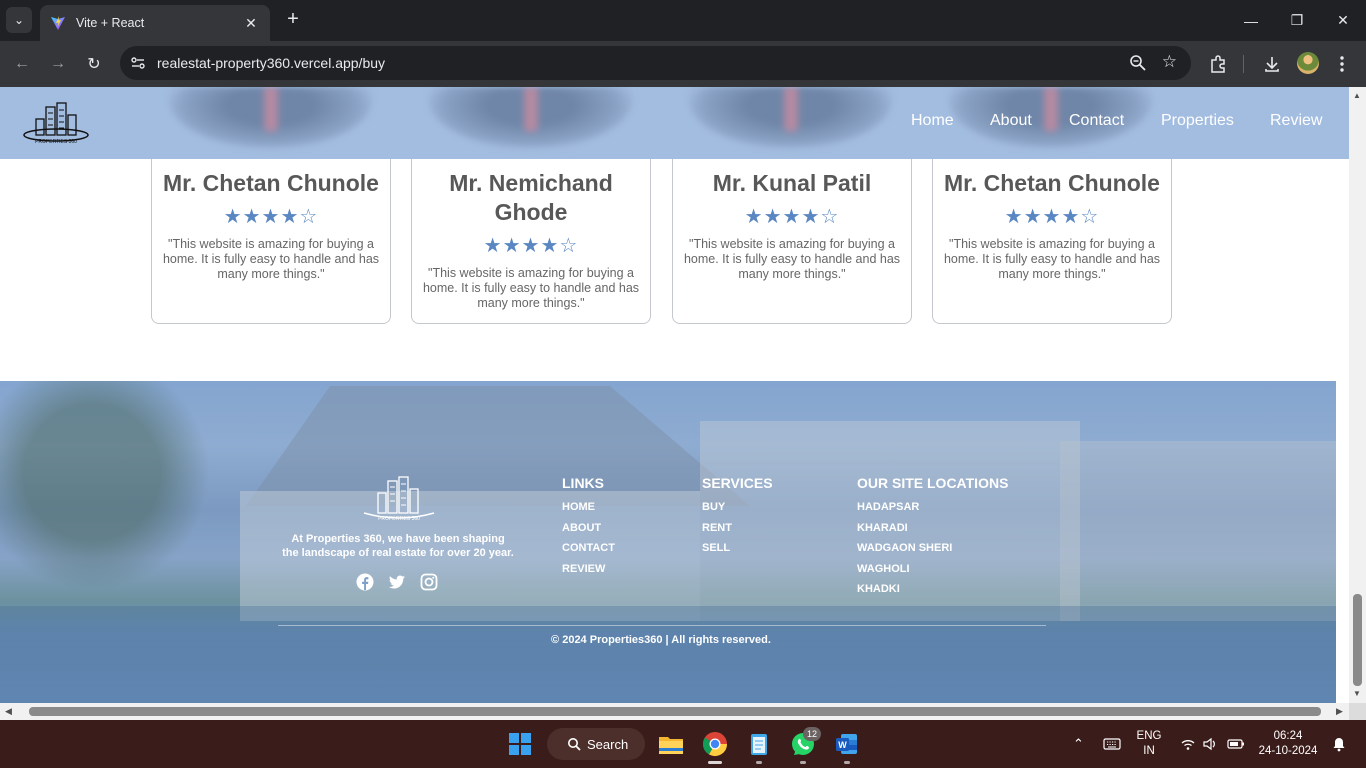  I want to click on search-icon, so click(574, 744).